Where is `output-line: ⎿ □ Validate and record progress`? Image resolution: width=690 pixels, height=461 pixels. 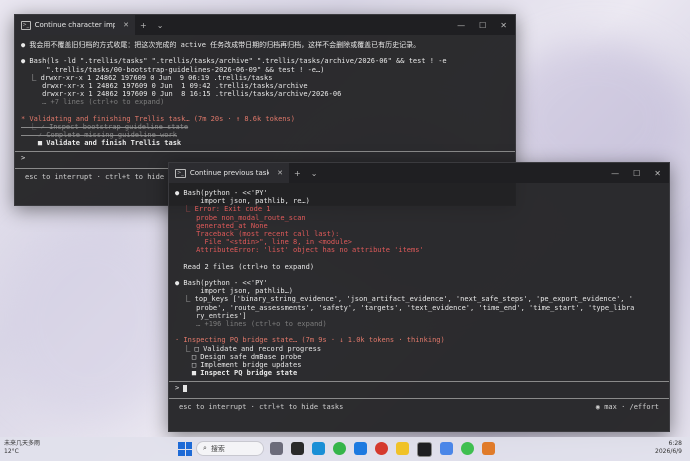
output-line: ⎿ □ Validate and record progress is located at coordinates (248, 348).